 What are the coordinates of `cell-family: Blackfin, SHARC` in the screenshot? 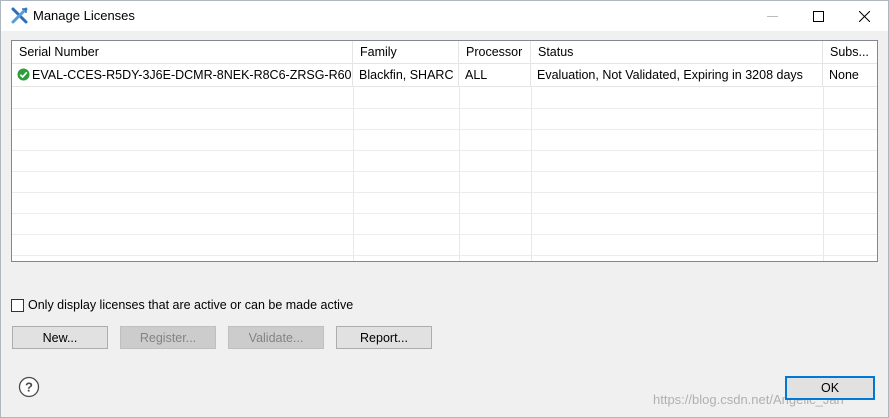 It's located at (406, 74).